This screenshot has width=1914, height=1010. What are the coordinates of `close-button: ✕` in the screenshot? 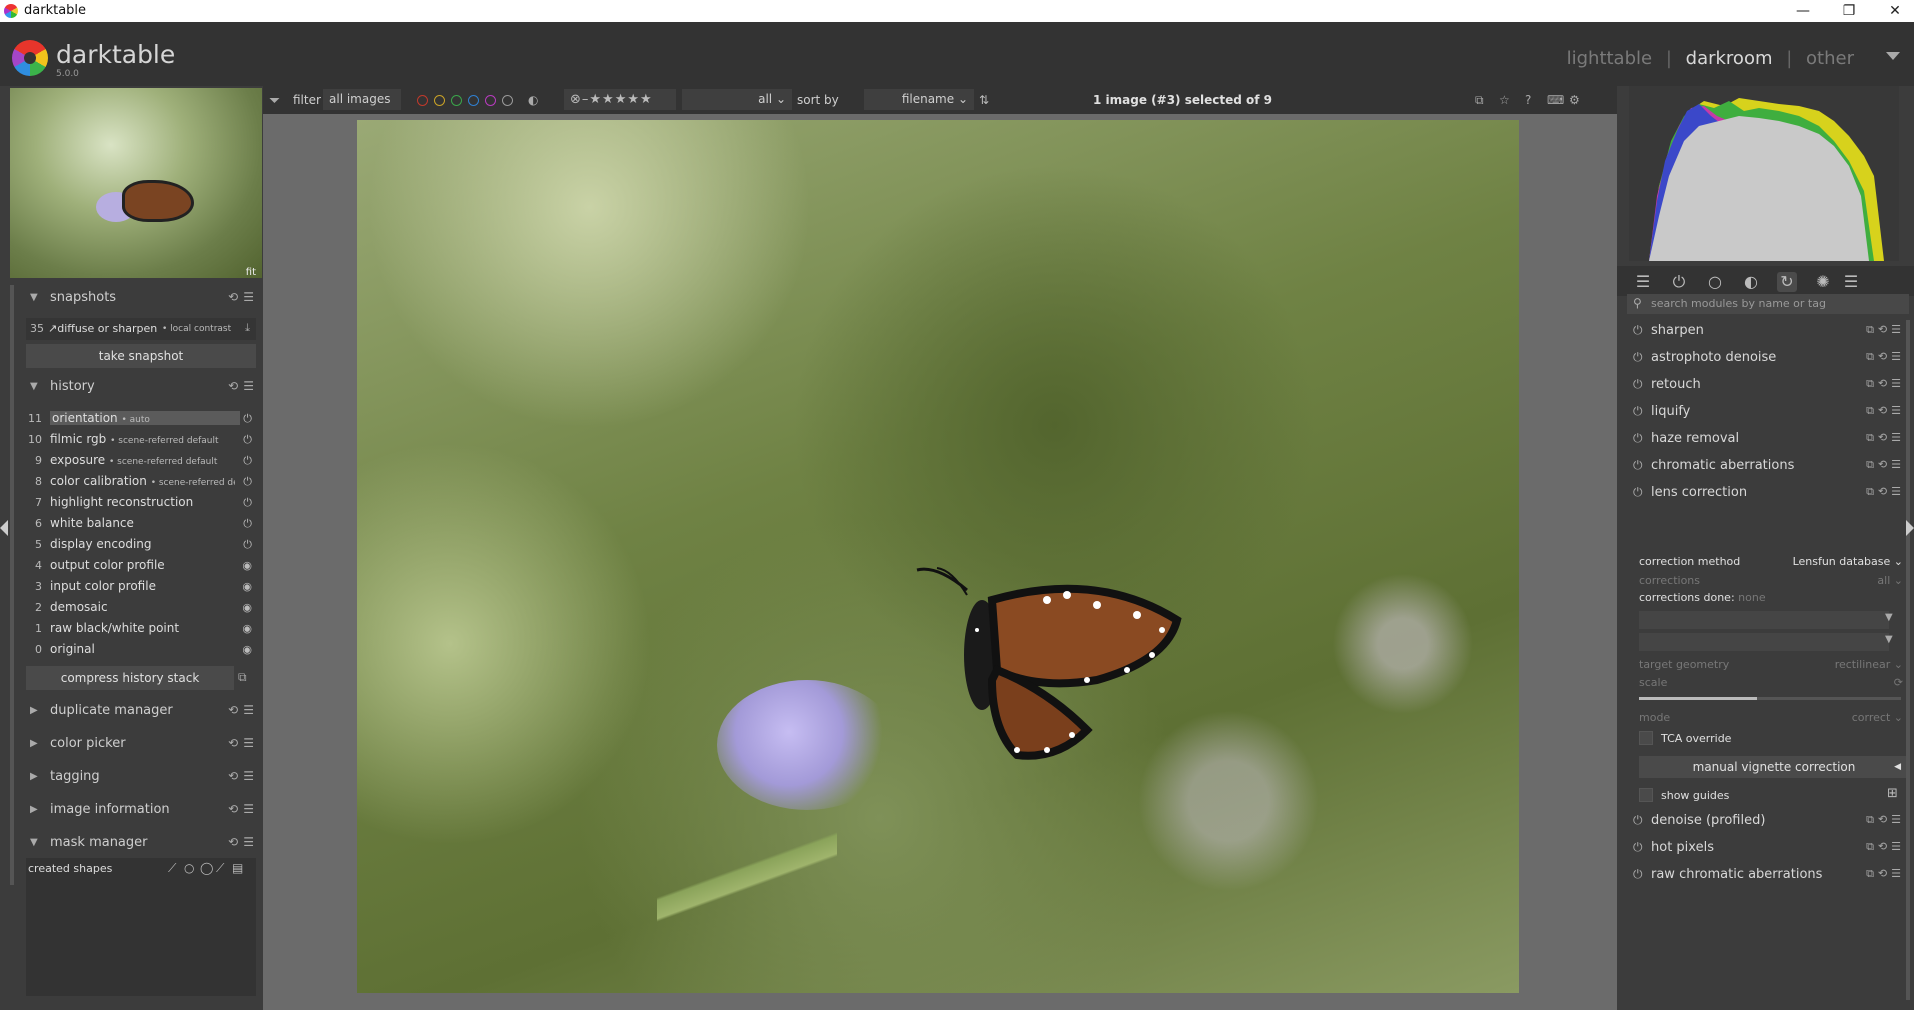 It's located at (1893, 11).